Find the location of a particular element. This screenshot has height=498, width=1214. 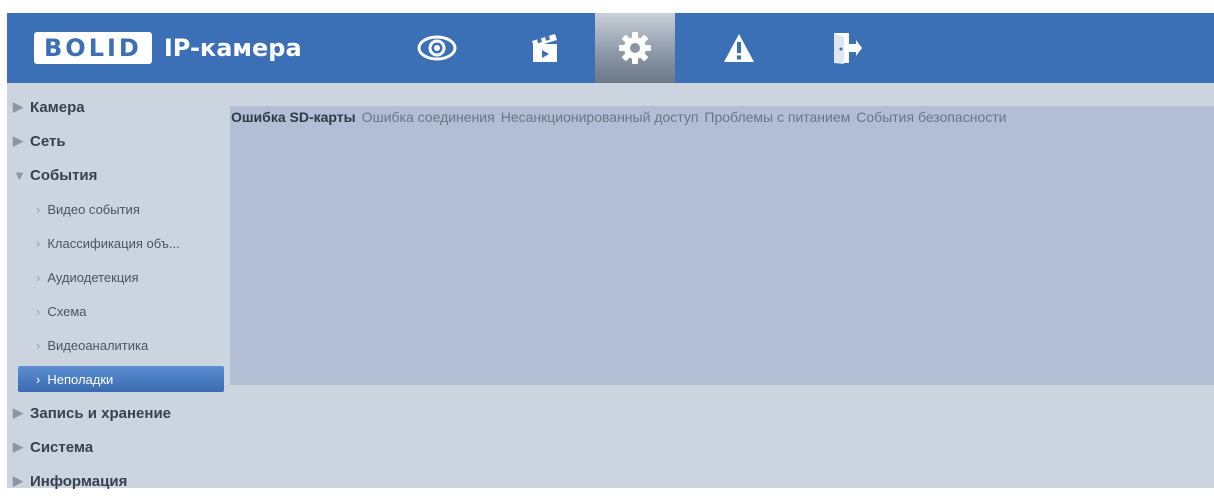

sidebar-item-label: Сеть is located at coordinates (48, 141).